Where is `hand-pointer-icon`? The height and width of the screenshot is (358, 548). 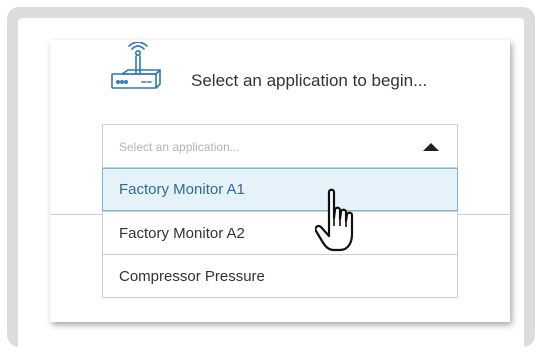 hand-pointer-icon is located at coordinates (334, 220).